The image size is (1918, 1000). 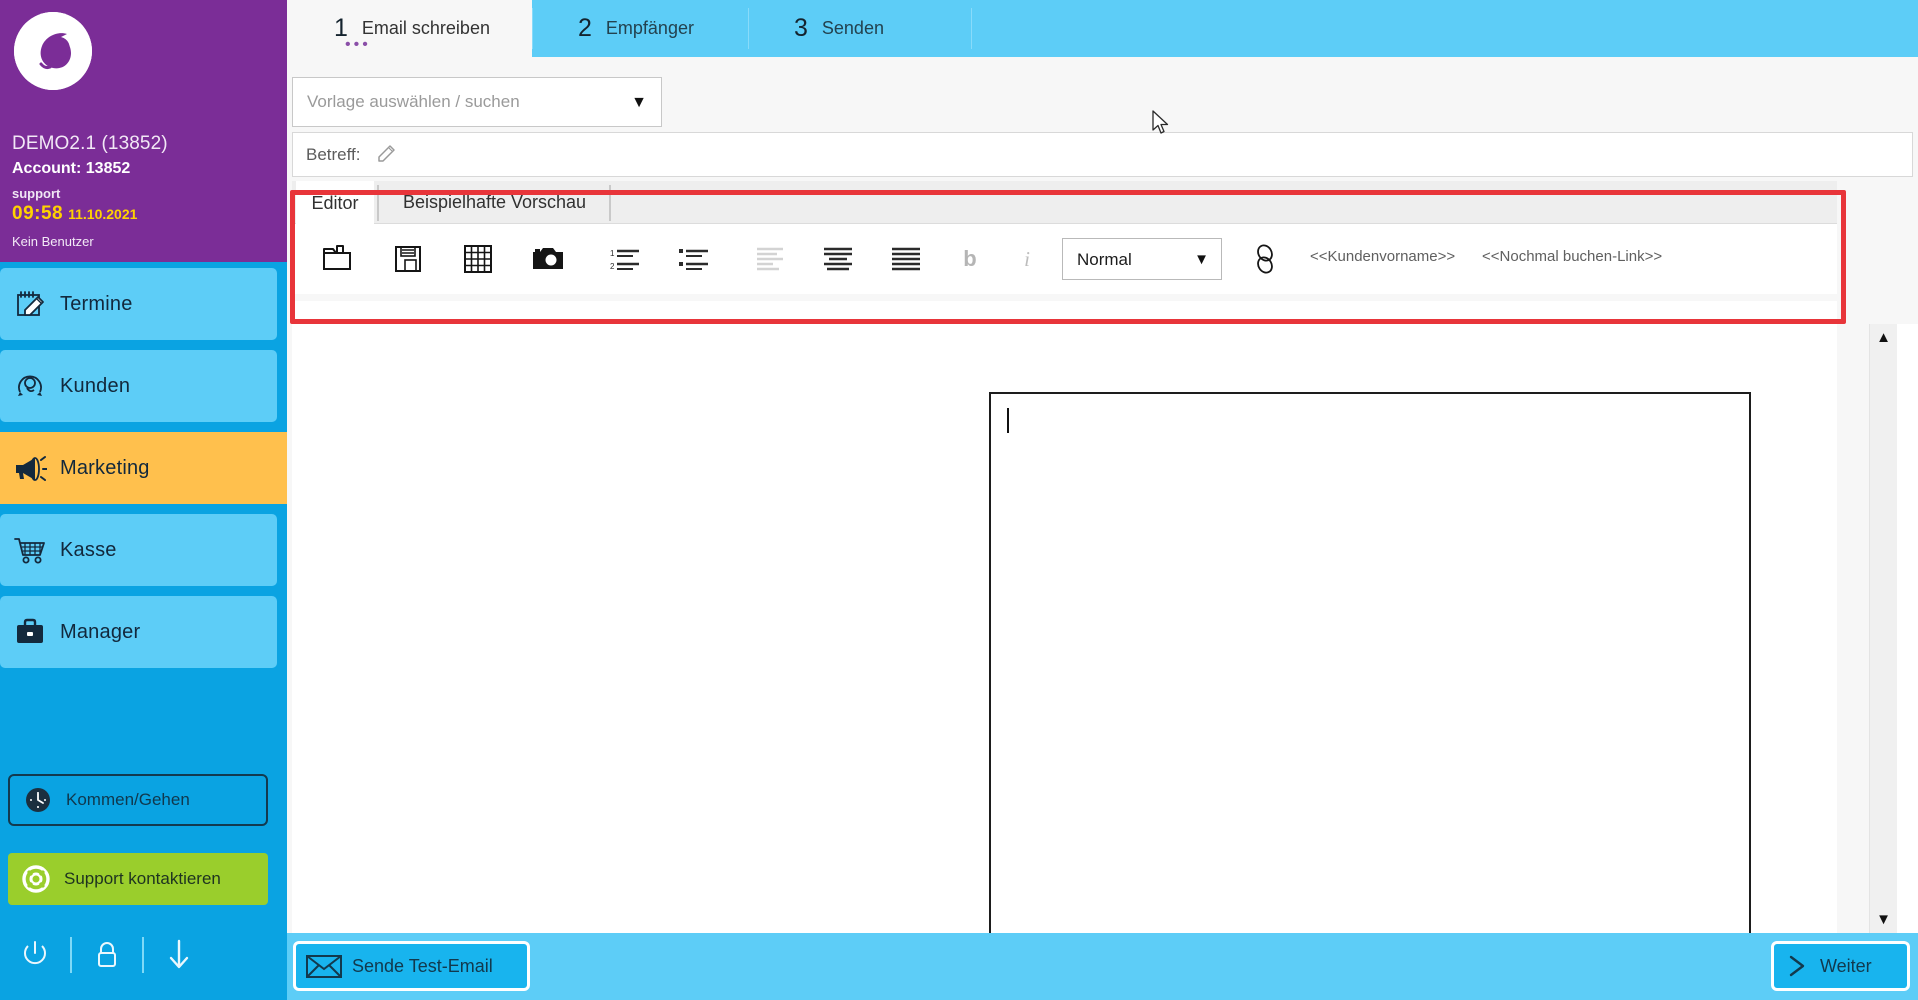 I want to click on megaphone-icon, so click(x=30, y=468).